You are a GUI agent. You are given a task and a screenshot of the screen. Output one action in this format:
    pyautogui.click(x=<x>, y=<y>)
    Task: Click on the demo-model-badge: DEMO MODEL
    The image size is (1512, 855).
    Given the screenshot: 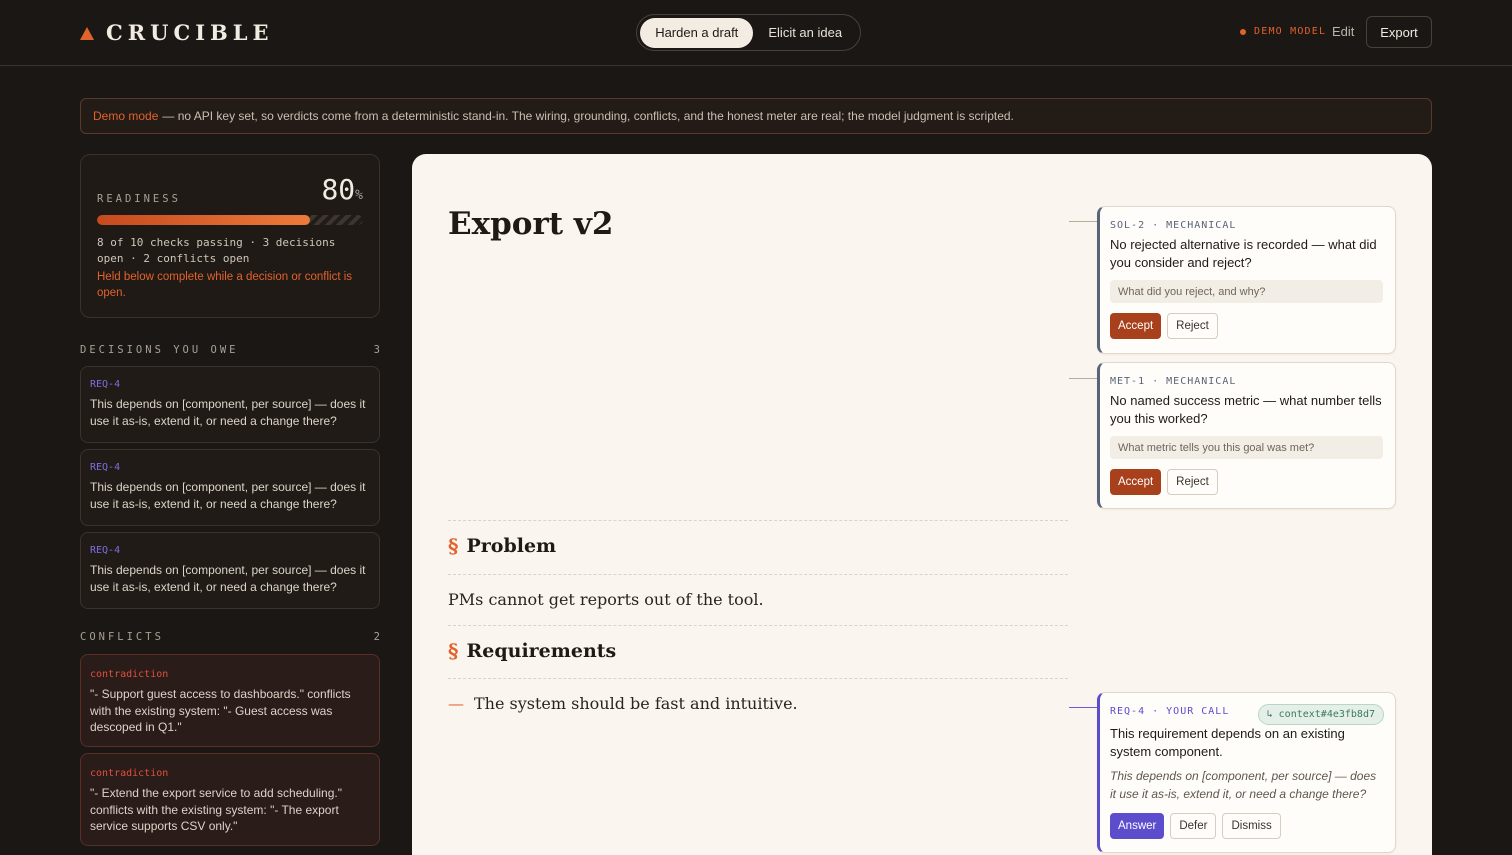 What is the action you would take?
    pyautogui.click(x=1283, y=31)
    